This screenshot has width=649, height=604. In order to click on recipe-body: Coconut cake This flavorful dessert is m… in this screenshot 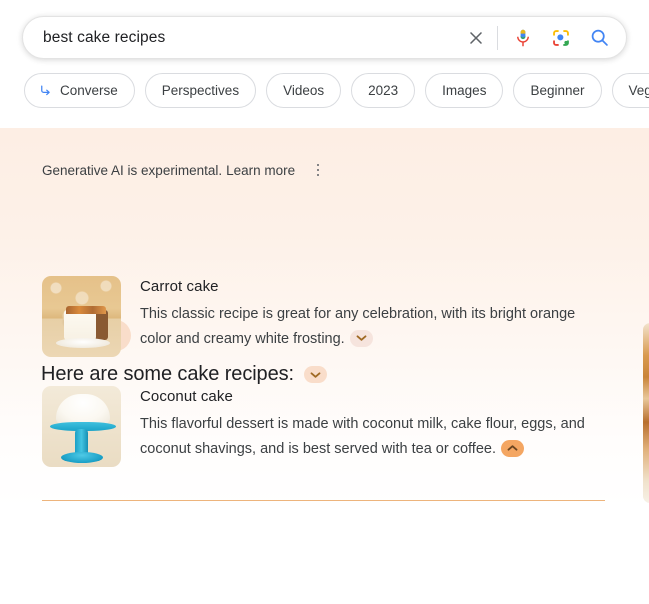, I will do `click(367, 426)`.